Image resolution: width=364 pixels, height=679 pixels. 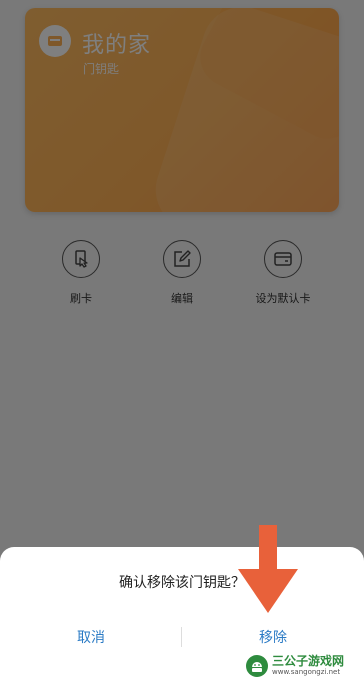 I want to click on dialog-buttons: 取消 移除, so click(x=182, y=637).